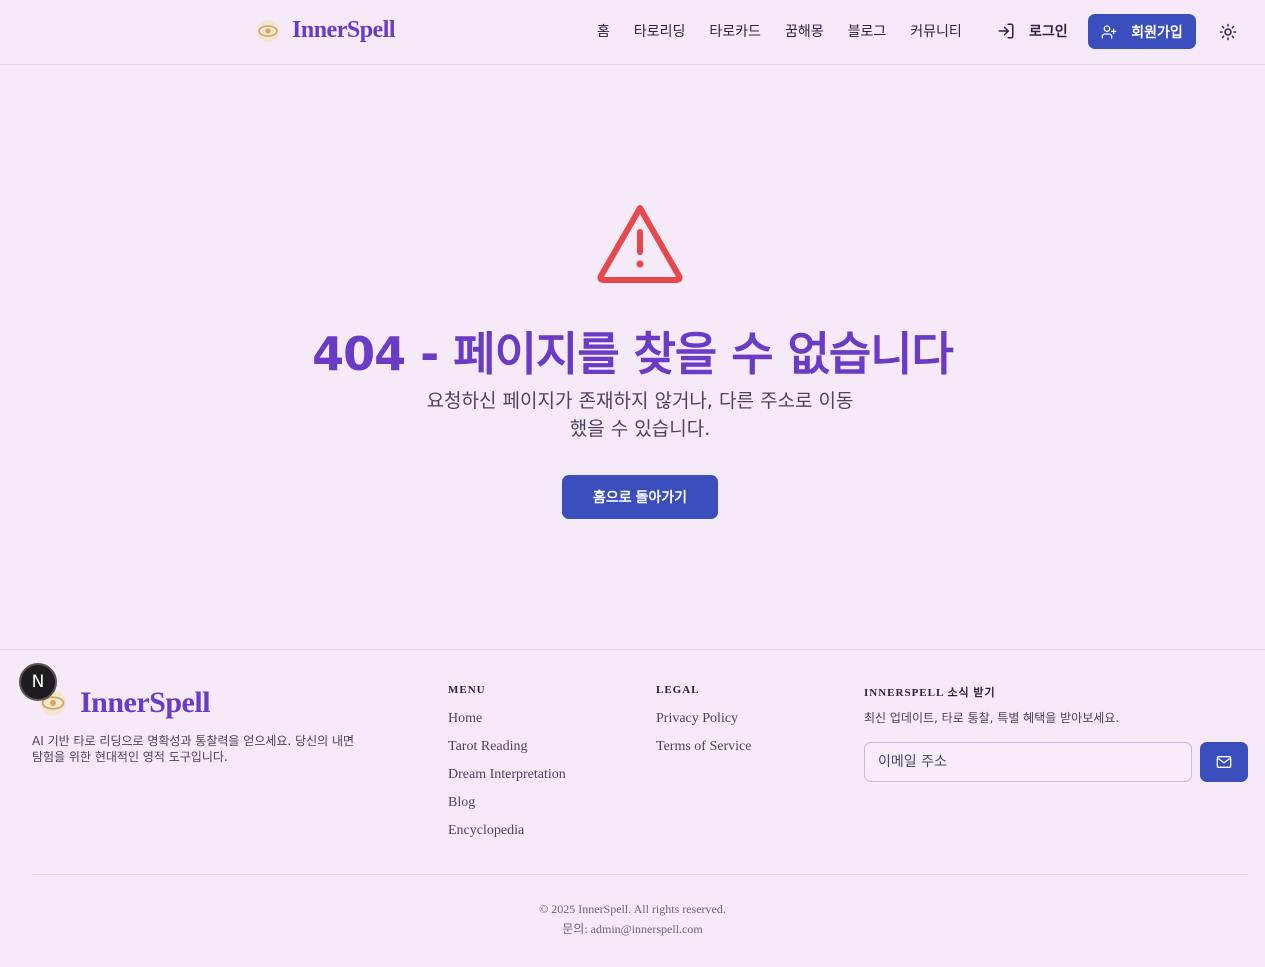  I want to click on brand-logo-link: InnerSpell, so click(325, 30).